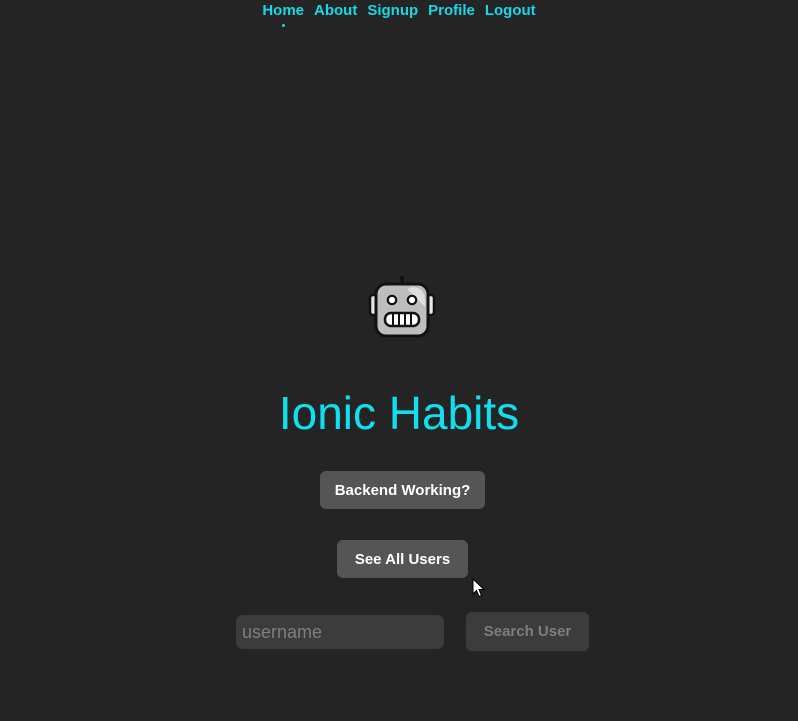 Image resolution: width=798 pixels, height=721 pixels. I want to click on search-user-button: Search User, so click(527, 631).